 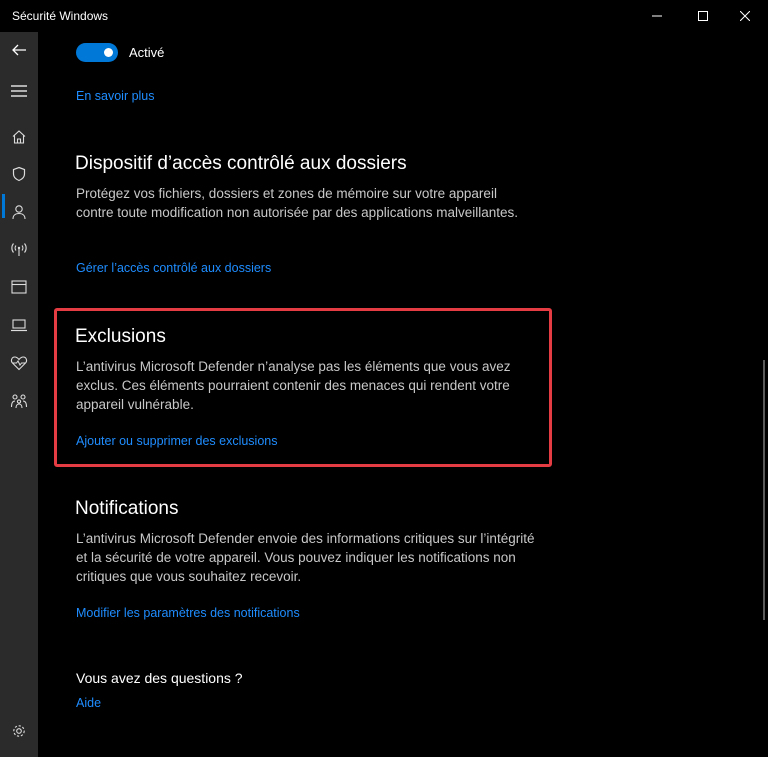 What do you see at coordinates (127, 508) in the screenshot?
I see `notifications-heading: Notifications` at bounding box center [127, 508].